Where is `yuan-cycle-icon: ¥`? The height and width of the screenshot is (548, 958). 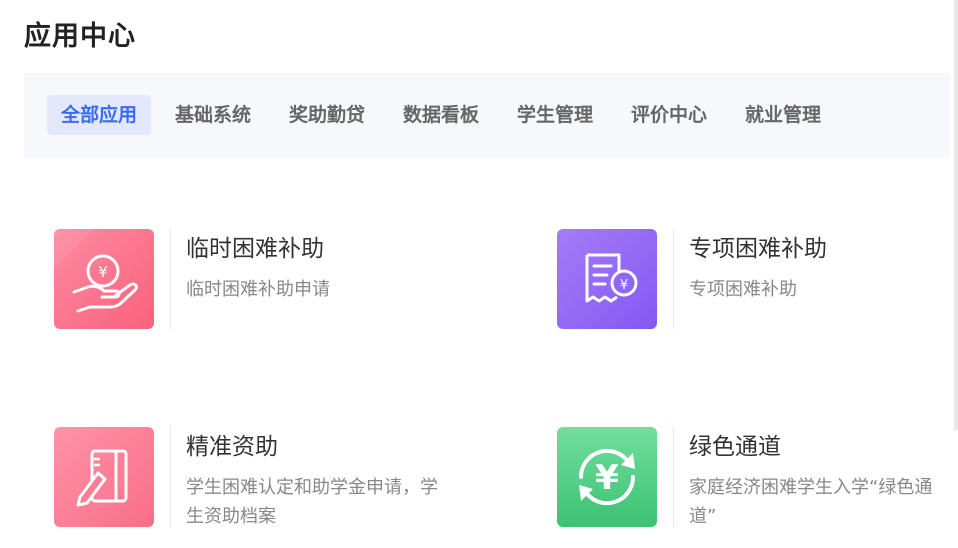
yuan-cycle-icon: ¥ is located at coordinates (607, 477).